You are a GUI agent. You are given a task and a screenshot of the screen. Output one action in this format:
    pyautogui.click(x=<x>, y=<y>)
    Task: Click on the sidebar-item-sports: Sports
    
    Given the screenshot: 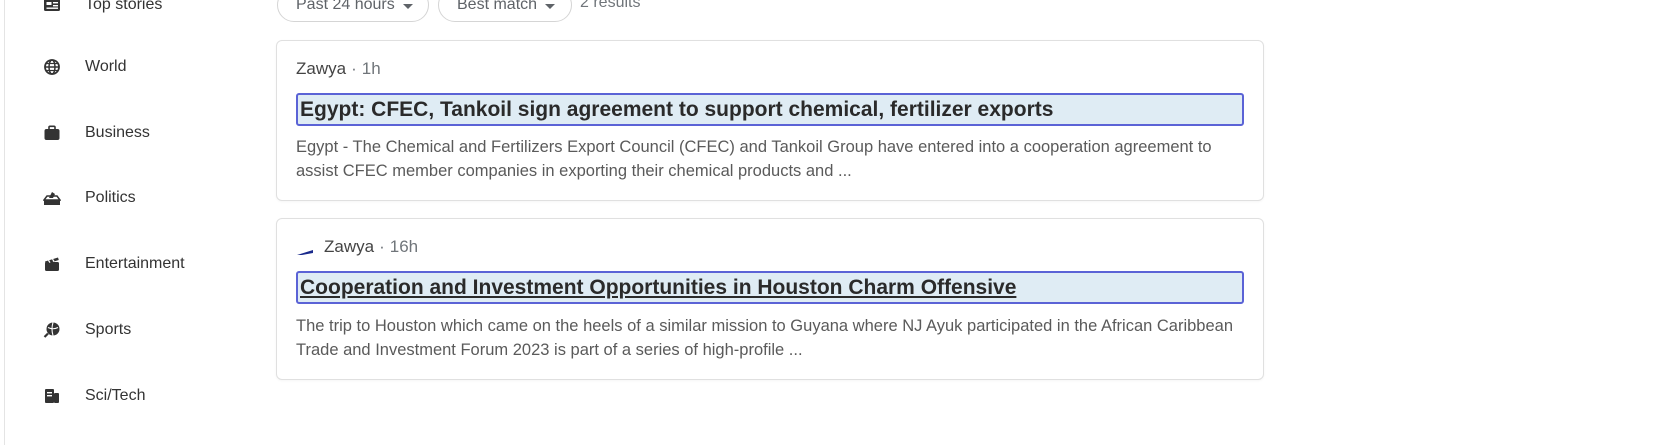 What is the action you would take?
    pyautogui.click(x=86, y=330)
    